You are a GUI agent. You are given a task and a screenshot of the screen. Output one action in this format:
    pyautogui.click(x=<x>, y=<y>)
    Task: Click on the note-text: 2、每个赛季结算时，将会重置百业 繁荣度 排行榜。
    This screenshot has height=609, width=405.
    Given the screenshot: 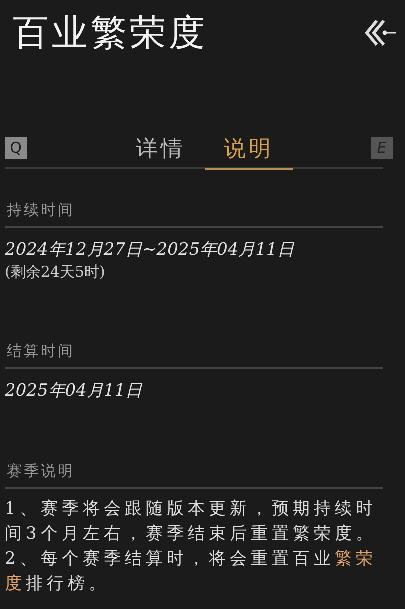 What is the action you would take?
    pyautogui.click(x=191, y=572)
    